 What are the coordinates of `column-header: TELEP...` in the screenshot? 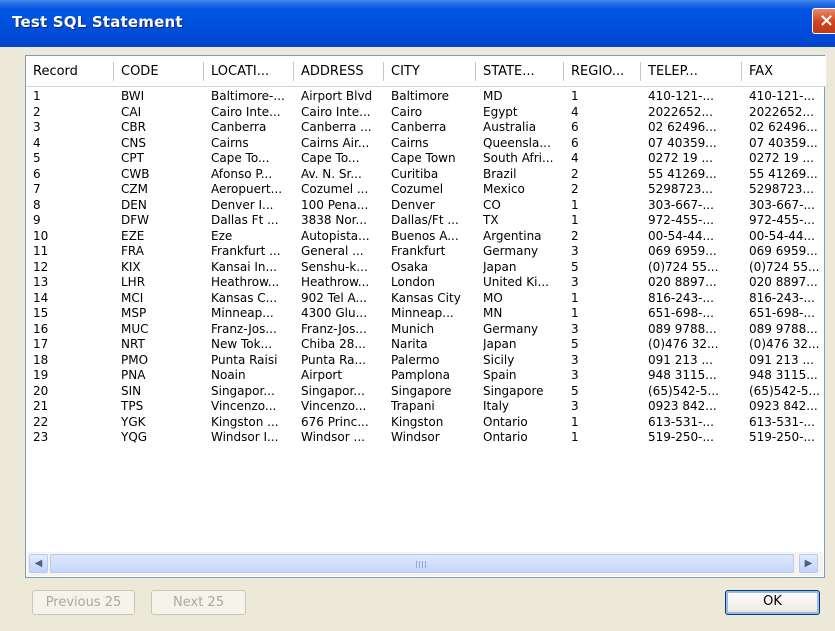 It's located at (692, 71).